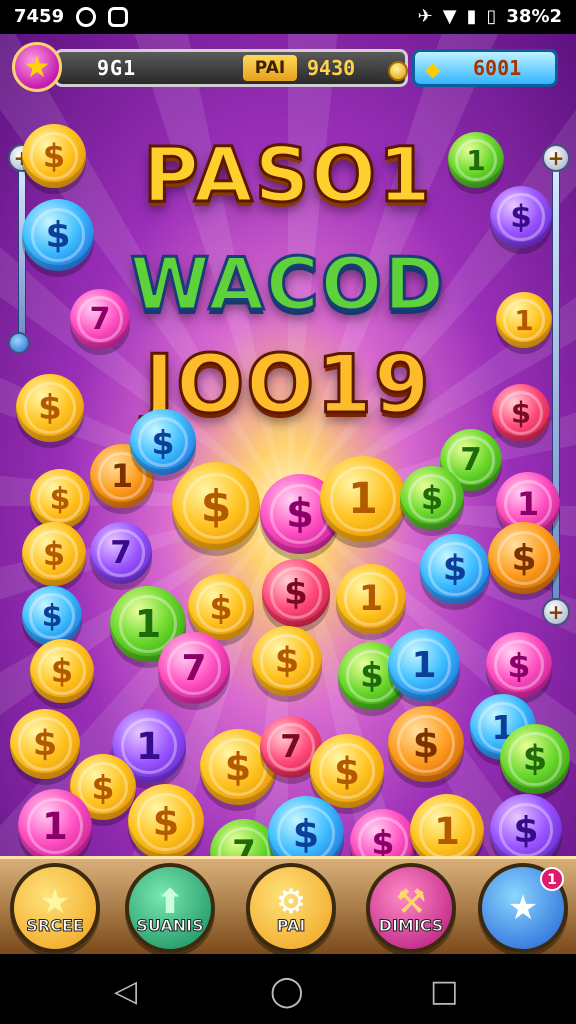 This screenshot has height=1024, width=576. Describe the element at coordinates (287, 385) in the screenshot. I see `title-line-3: JOO19` at that location.